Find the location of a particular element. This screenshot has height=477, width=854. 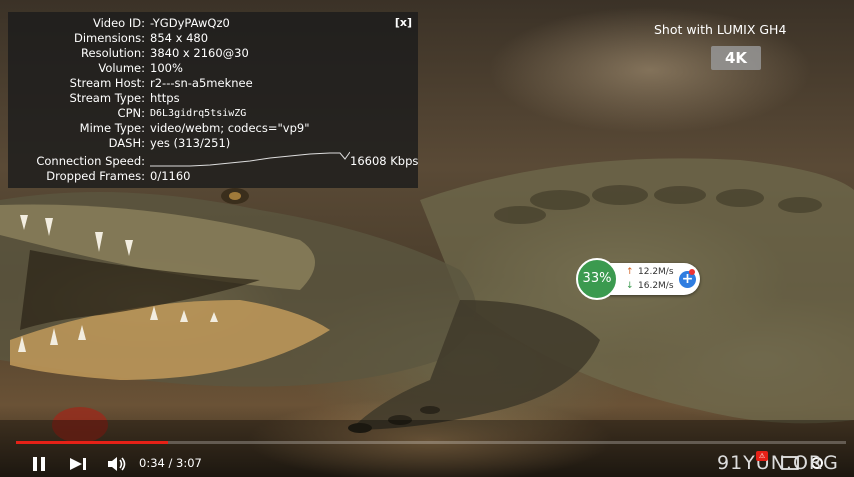

stat-row-resolution: Resolution: 3840 x 2160@30 is located at coordinates (213, 53).